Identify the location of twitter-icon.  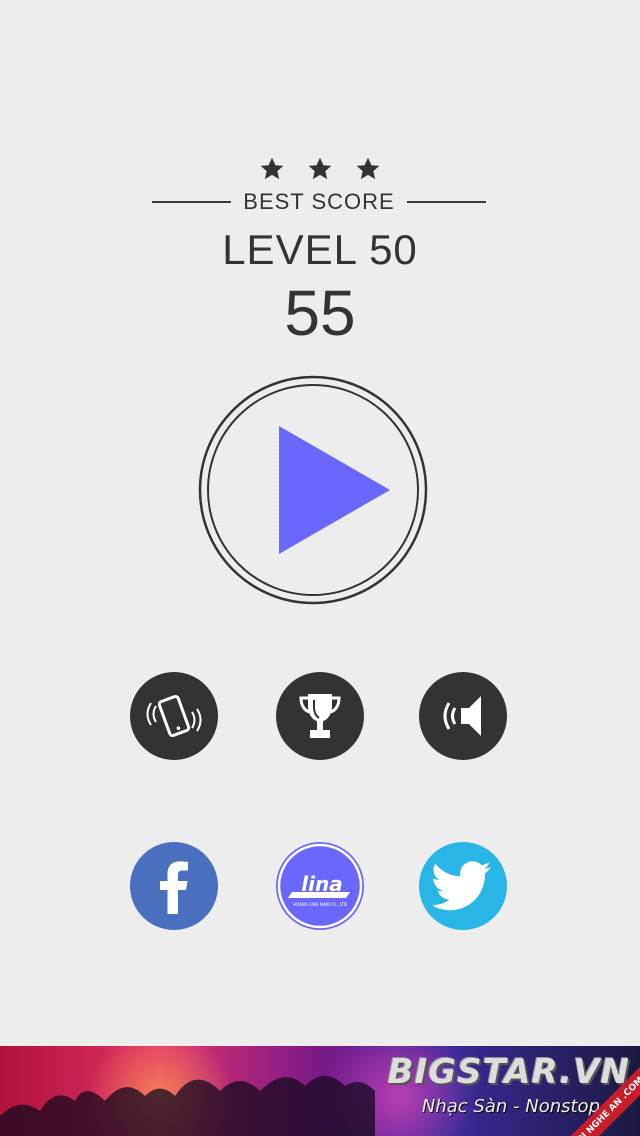
(462, 886).